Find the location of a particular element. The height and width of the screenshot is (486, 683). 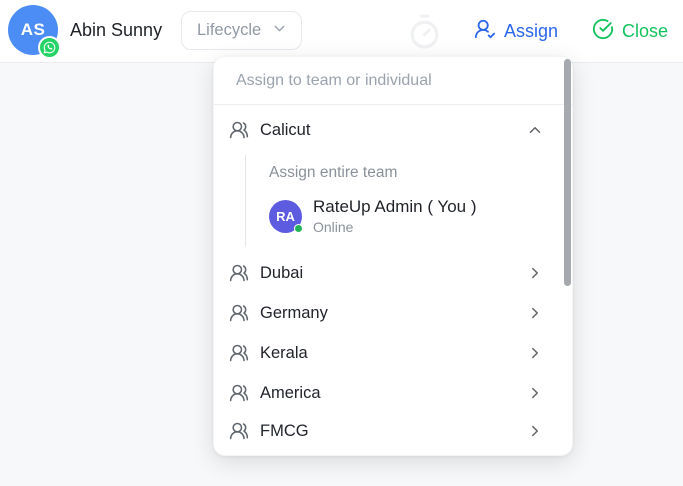

member-initials: RA is located at coordinates (285, 216).